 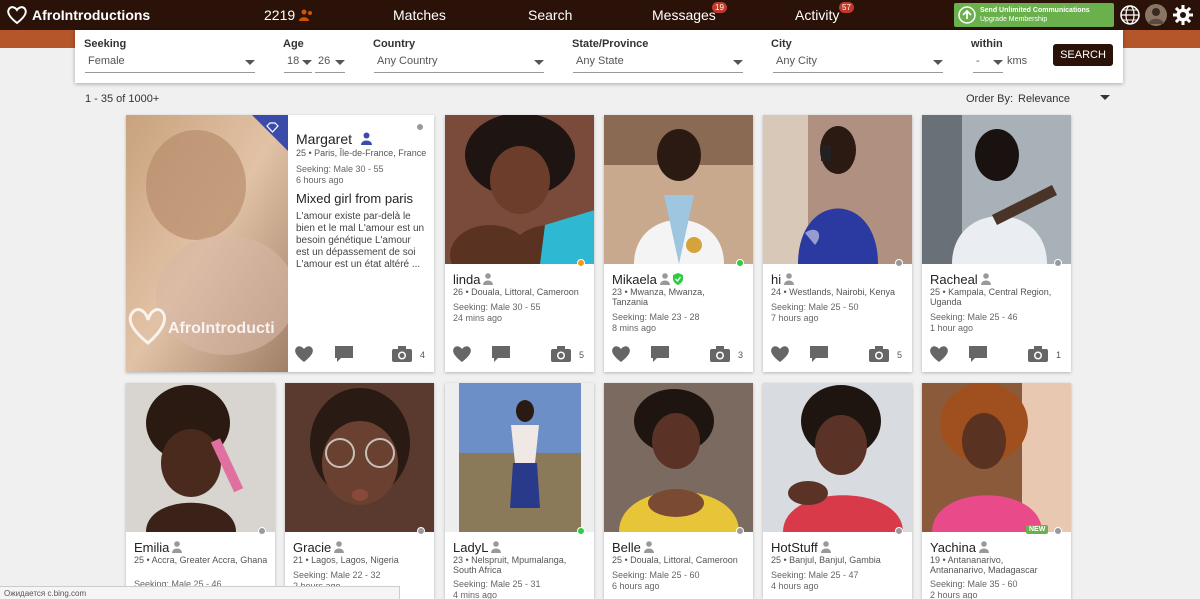 I want to click on profile-meta: 25 • Kampala, Central Region, Uganda, so click(x=991, y=297).